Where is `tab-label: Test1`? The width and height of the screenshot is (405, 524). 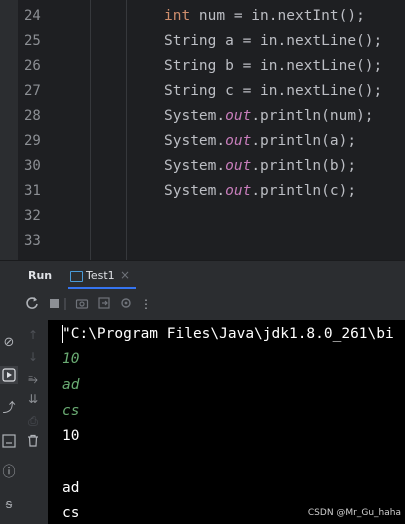 tab-label: Test1 is located at coordinates (100, 275).